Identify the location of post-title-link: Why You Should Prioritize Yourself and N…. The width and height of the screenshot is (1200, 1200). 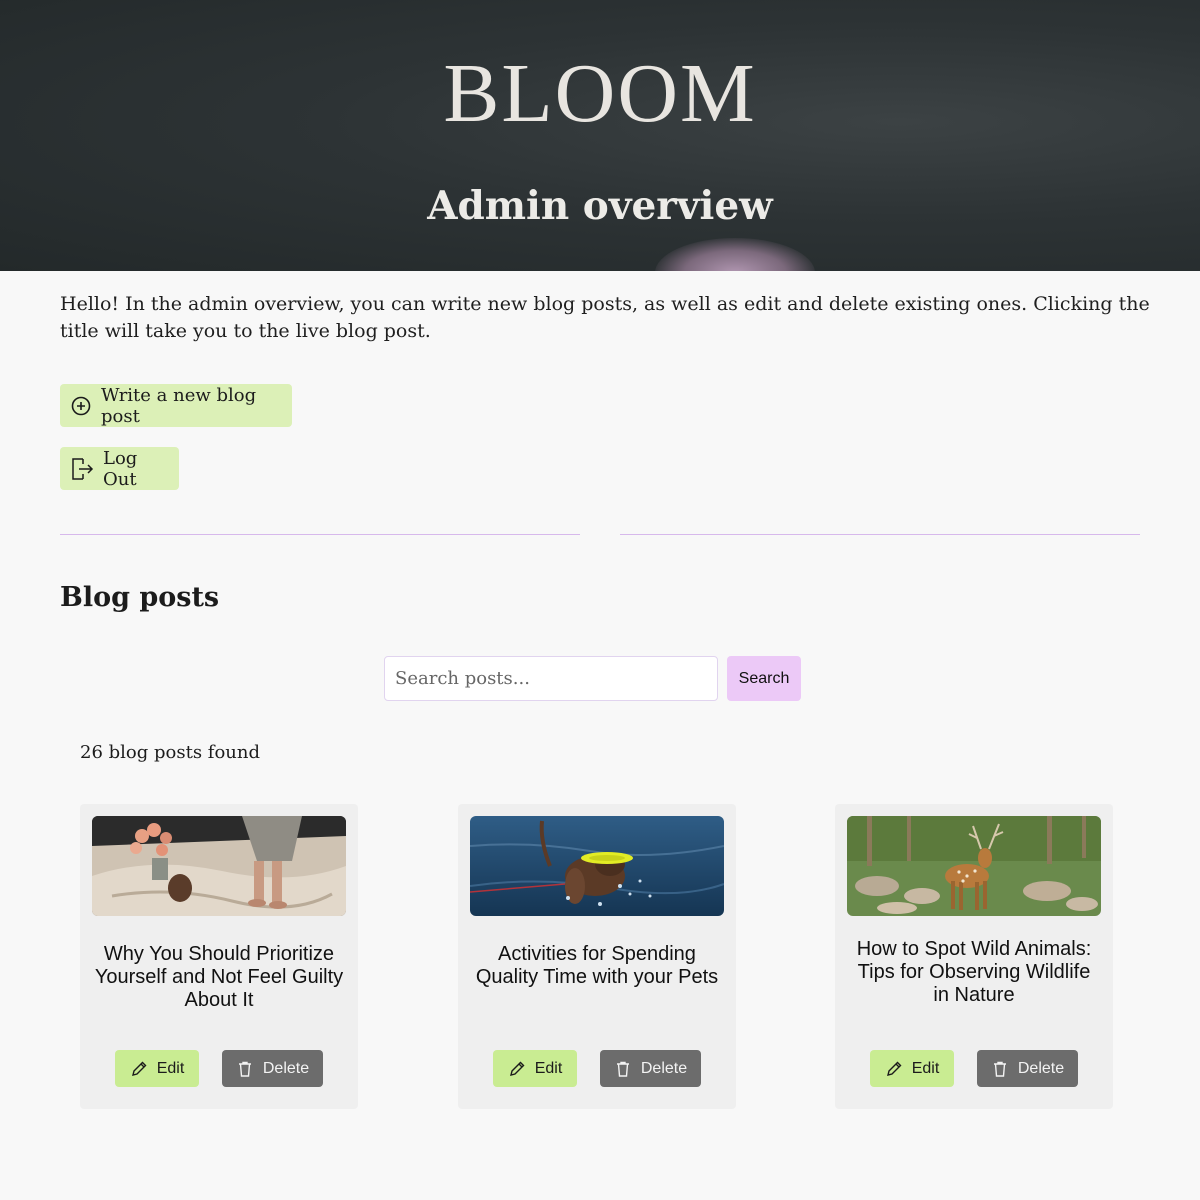
(219, 977).